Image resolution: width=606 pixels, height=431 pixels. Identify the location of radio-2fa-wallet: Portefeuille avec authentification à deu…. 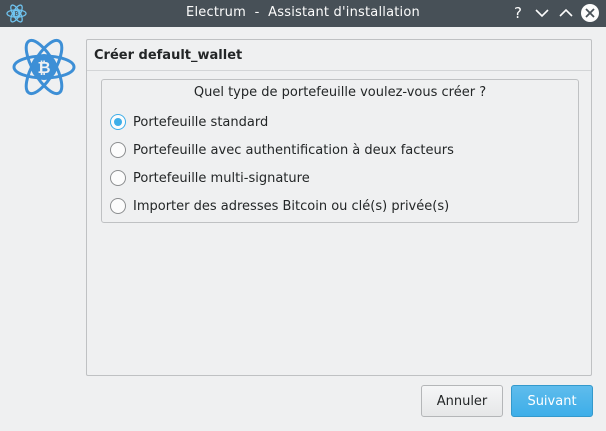
(282, 150).